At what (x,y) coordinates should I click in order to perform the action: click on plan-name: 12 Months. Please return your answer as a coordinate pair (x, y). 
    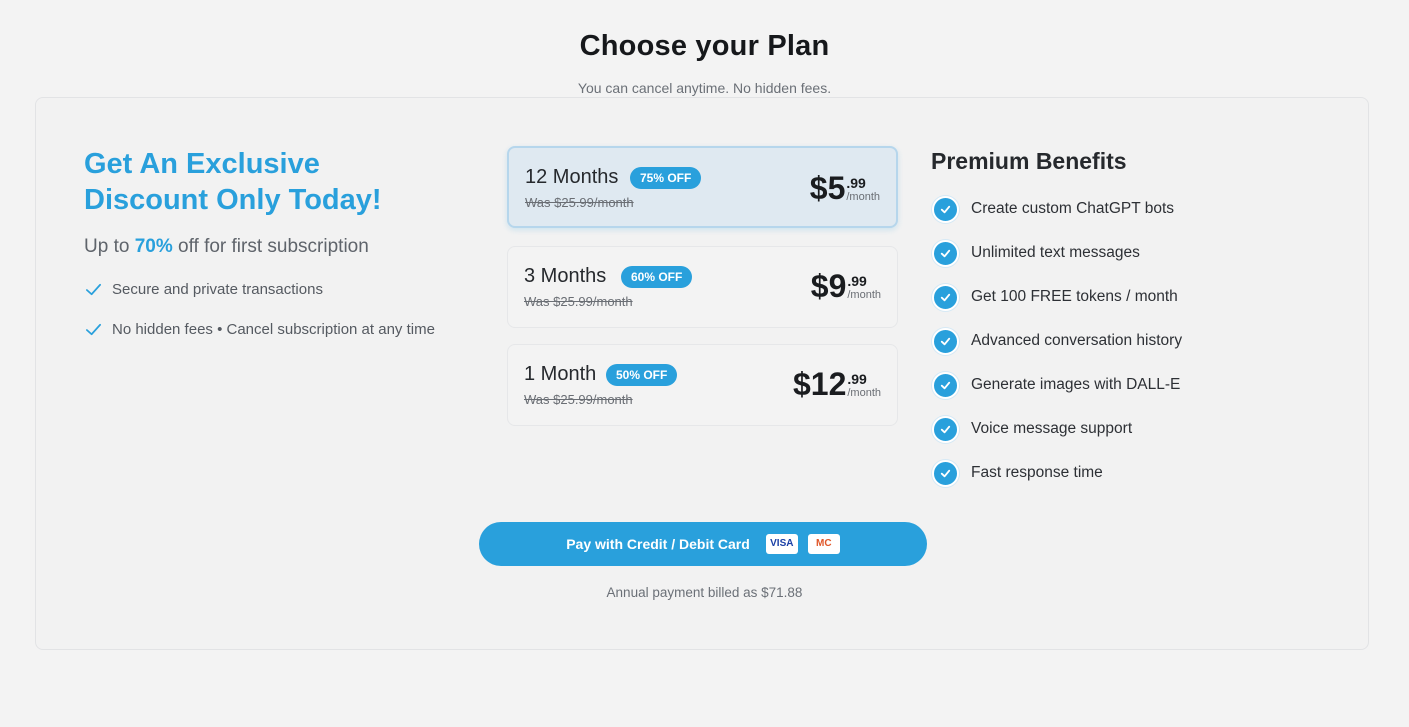
    Looking at the image, I should click on (572, 177).